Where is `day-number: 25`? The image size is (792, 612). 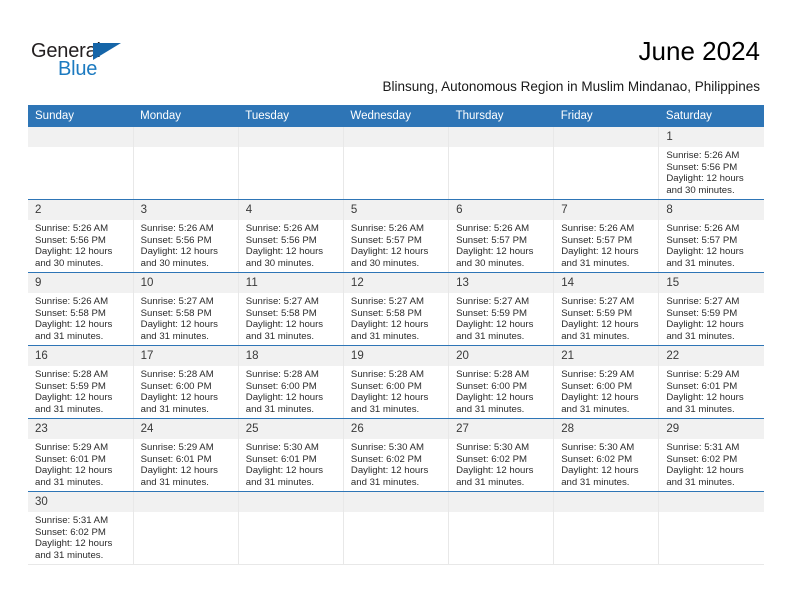
day-number: 25 is located at coordinates (252, 429).